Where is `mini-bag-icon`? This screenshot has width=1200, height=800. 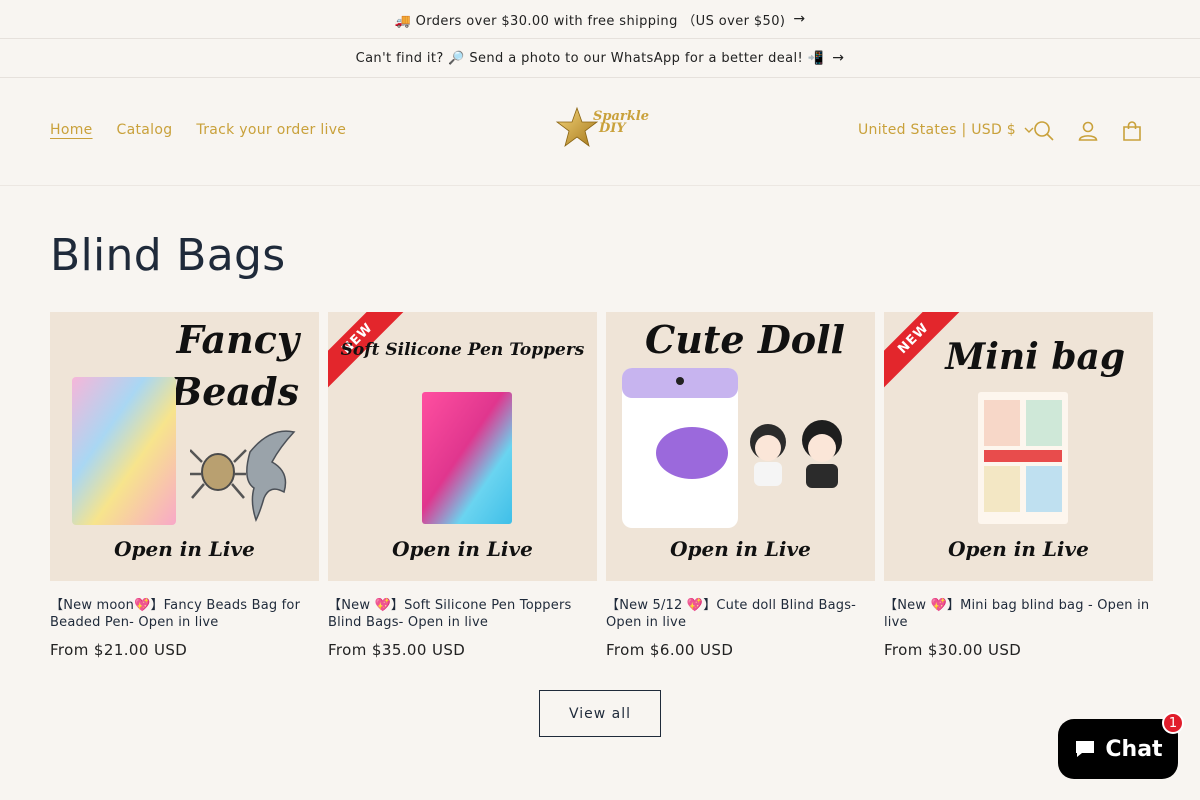 mini-bag-icon is located at coordinates (1023, 458).